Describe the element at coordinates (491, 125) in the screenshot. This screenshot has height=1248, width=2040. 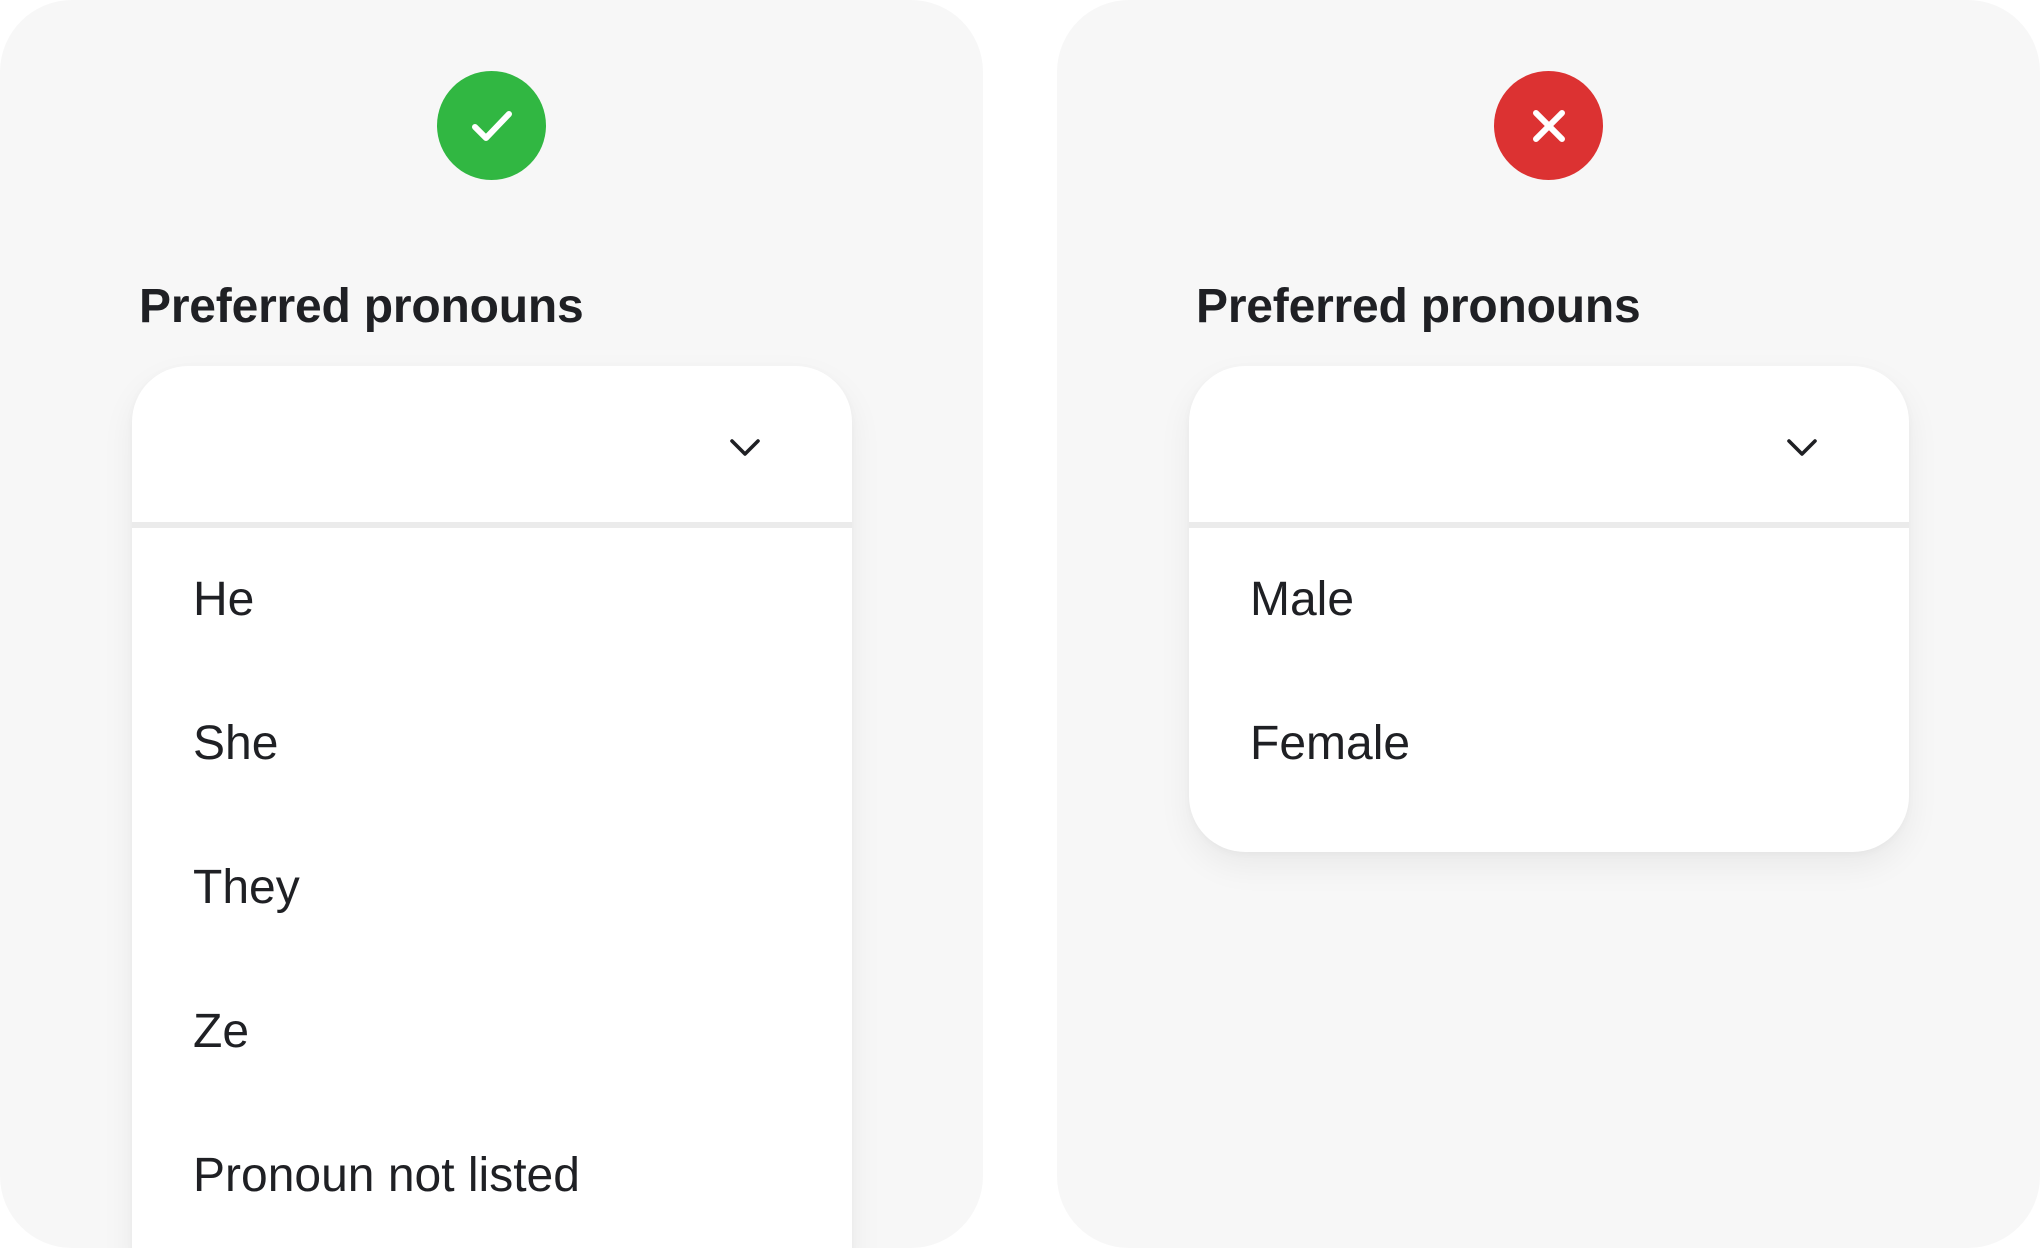
I see `checkmark-icon` at that location.